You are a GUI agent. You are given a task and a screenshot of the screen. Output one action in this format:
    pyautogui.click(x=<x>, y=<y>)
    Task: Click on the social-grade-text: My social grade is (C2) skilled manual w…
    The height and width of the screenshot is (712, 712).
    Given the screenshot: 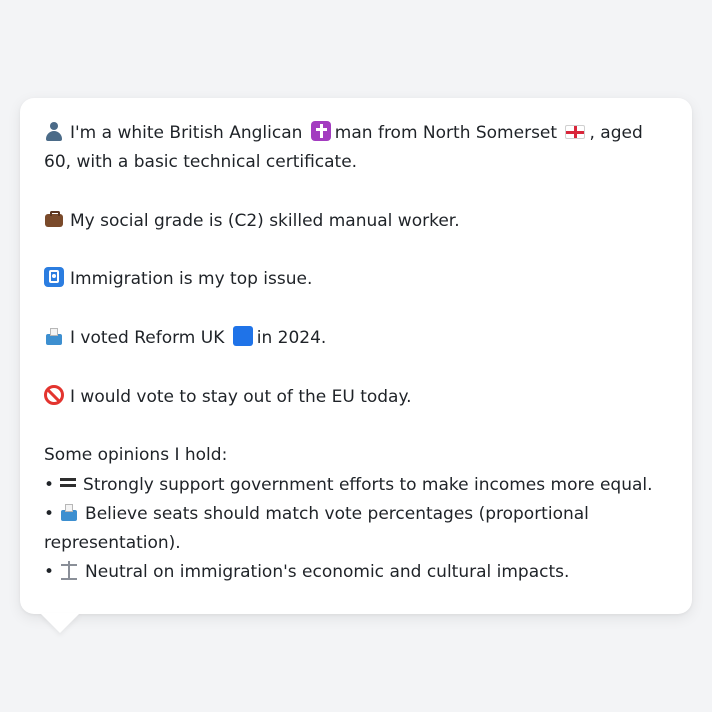 What is the action you would take?
    pyautogui.click(x=265, y=220)
    